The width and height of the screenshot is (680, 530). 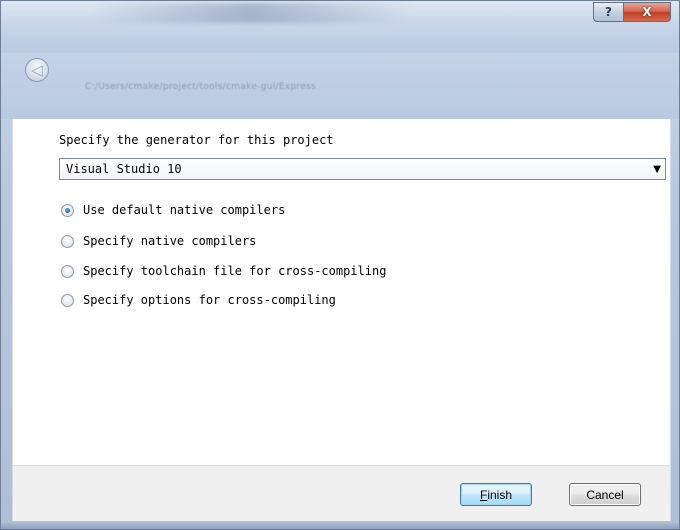 I want to click on cancel-button: Cancel, so click(x=605, y=494).